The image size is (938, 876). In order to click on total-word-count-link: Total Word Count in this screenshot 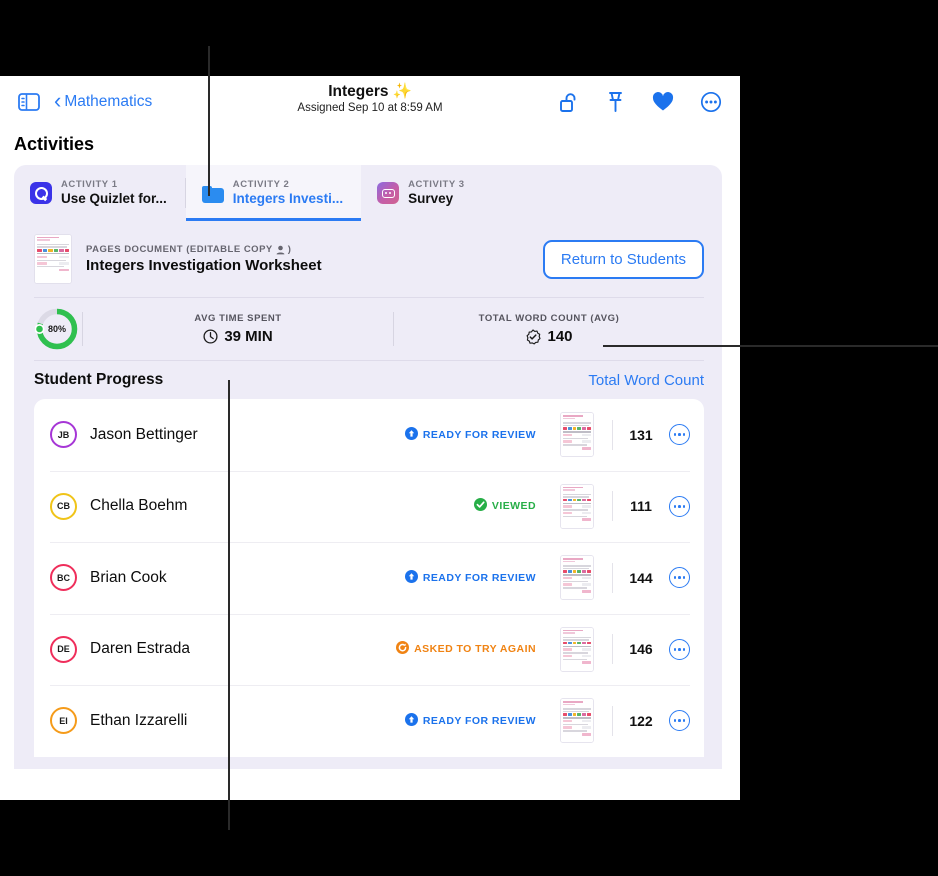, I will do `click(646, 380)`.